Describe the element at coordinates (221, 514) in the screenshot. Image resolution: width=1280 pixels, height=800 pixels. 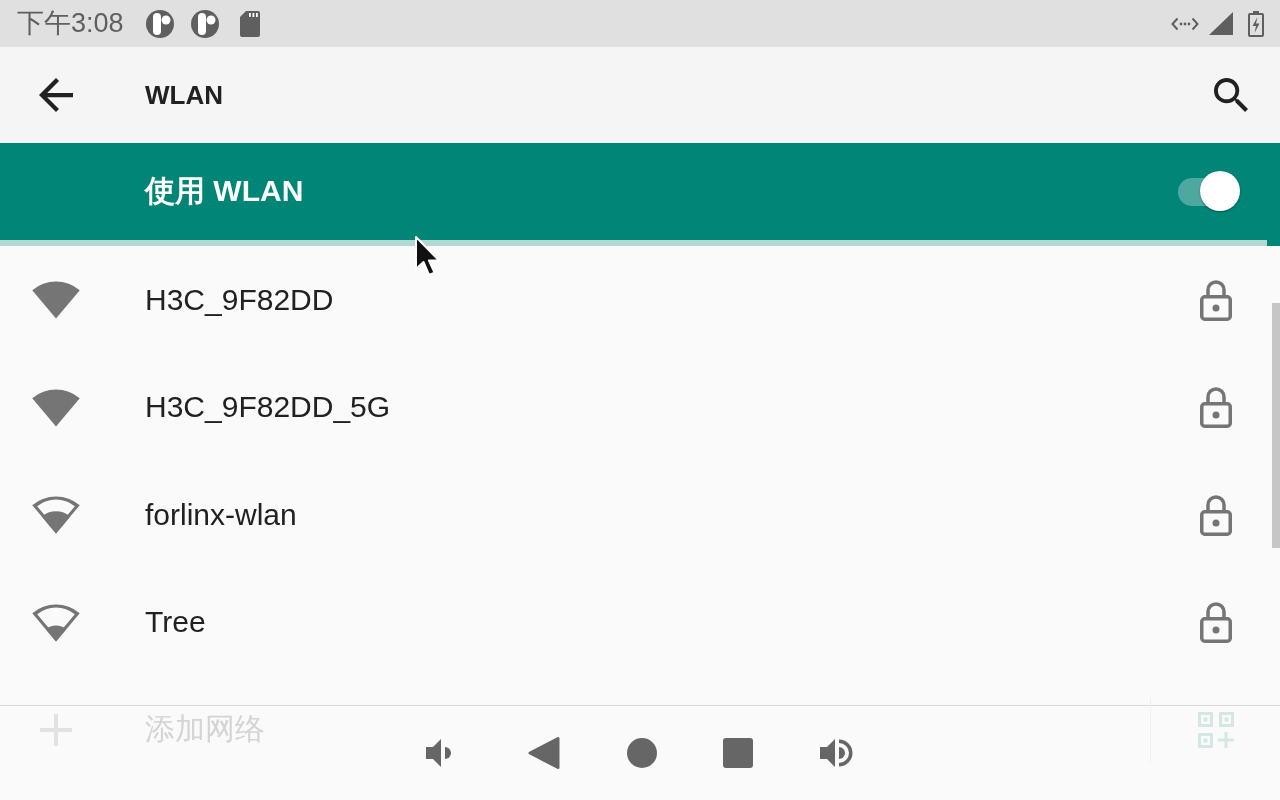
I see `network-name: forlinx-wlan` at that location.